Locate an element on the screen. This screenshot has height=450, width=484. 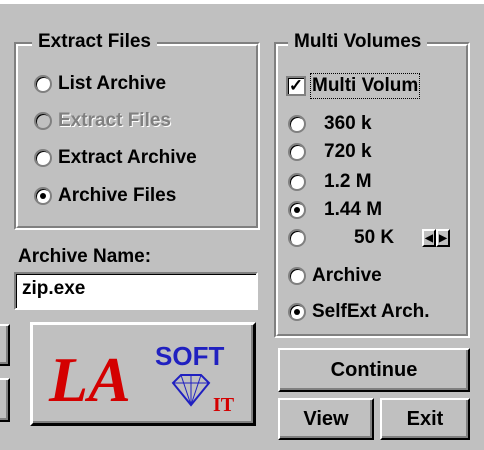
radio-archive: Archive is located at coordinates (335, 276).